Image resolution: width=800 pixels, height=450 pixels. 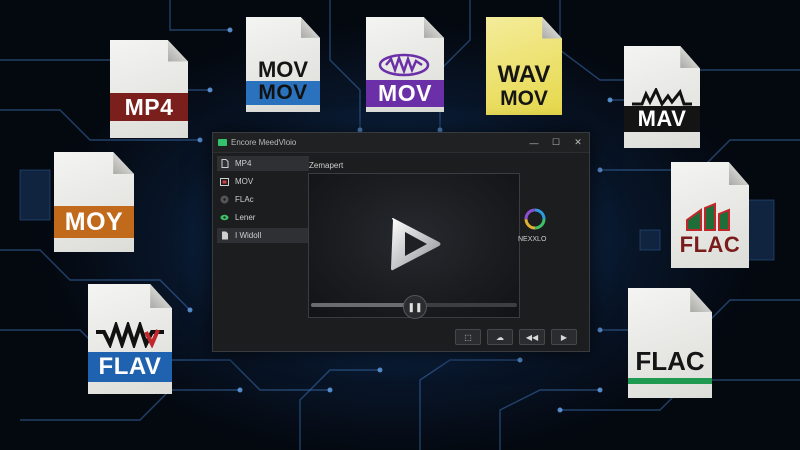 I want to click on video-player: ❚❚, so click(x=414, y=246).